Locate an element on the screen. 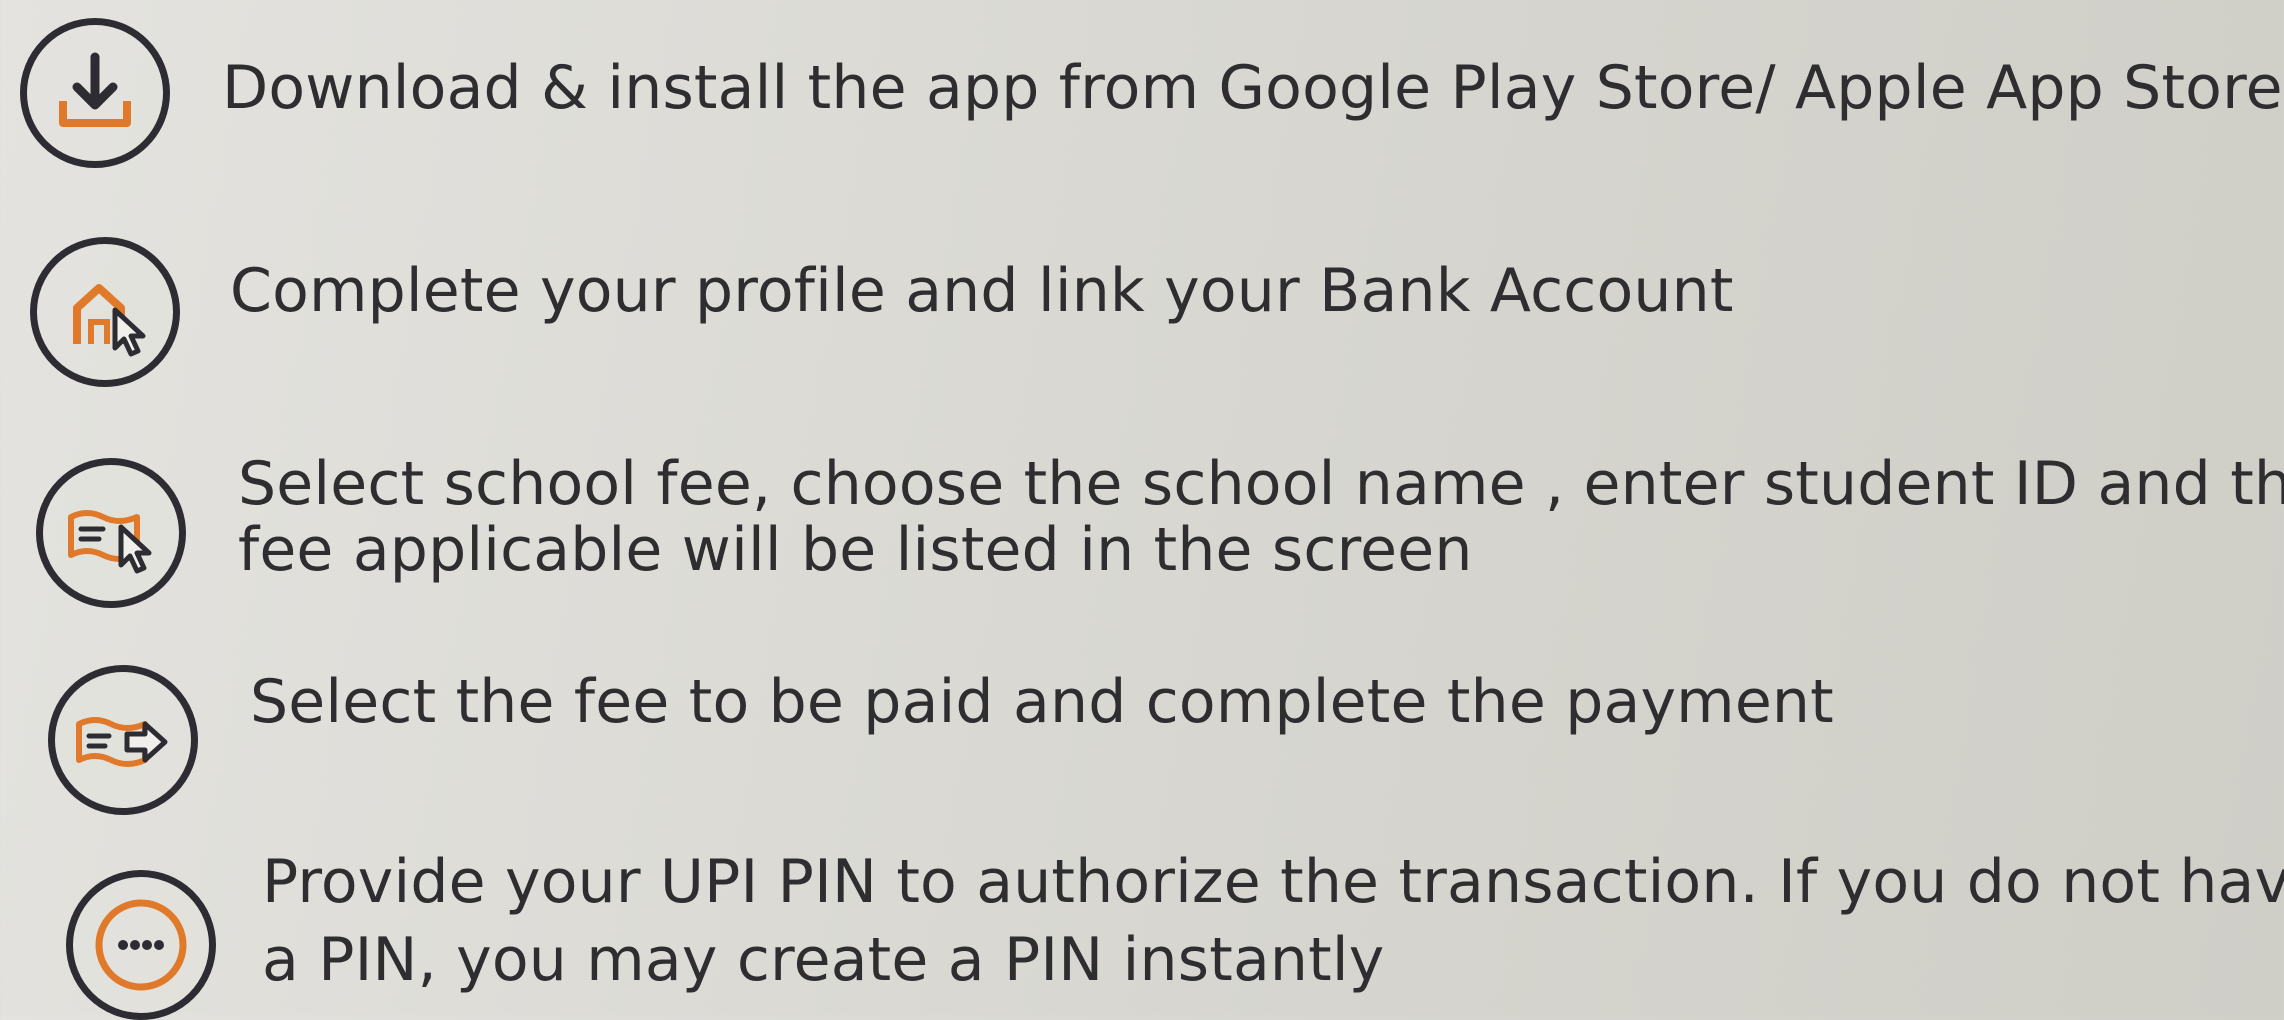 Image resolution: width=2284 pixels, height=1020 pixels. upi-pin-icon is located at coordinates (141, 945).